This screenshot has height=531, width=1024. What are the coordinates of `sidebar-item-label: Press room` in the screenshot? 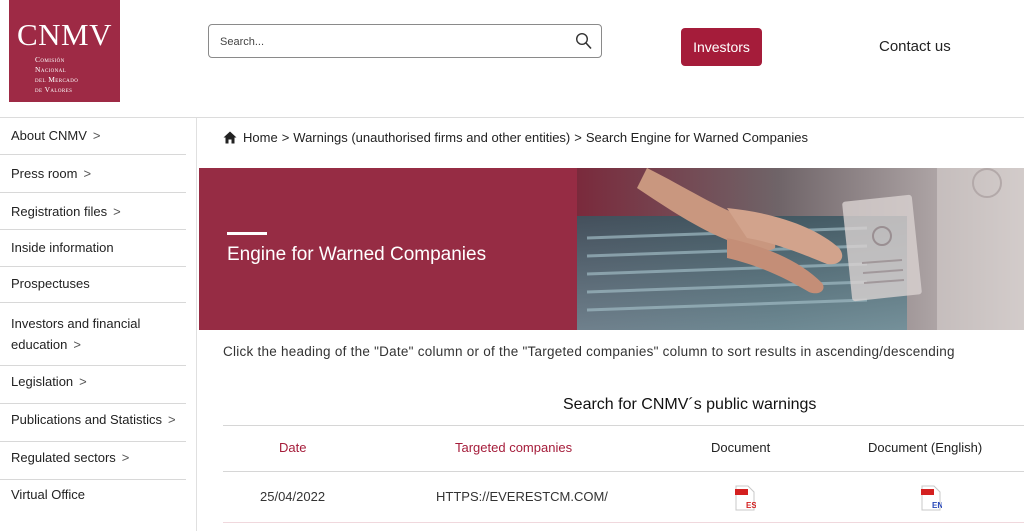 It's located at (44, 173).